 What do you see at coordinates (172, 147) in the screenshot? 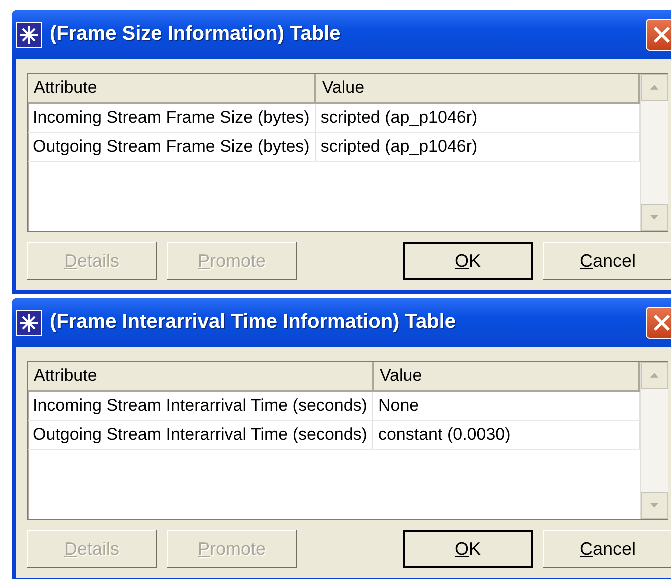
I see `table-cell: Outgoing Stream Frame Size (bytes)` at bounding box center [172, 147].